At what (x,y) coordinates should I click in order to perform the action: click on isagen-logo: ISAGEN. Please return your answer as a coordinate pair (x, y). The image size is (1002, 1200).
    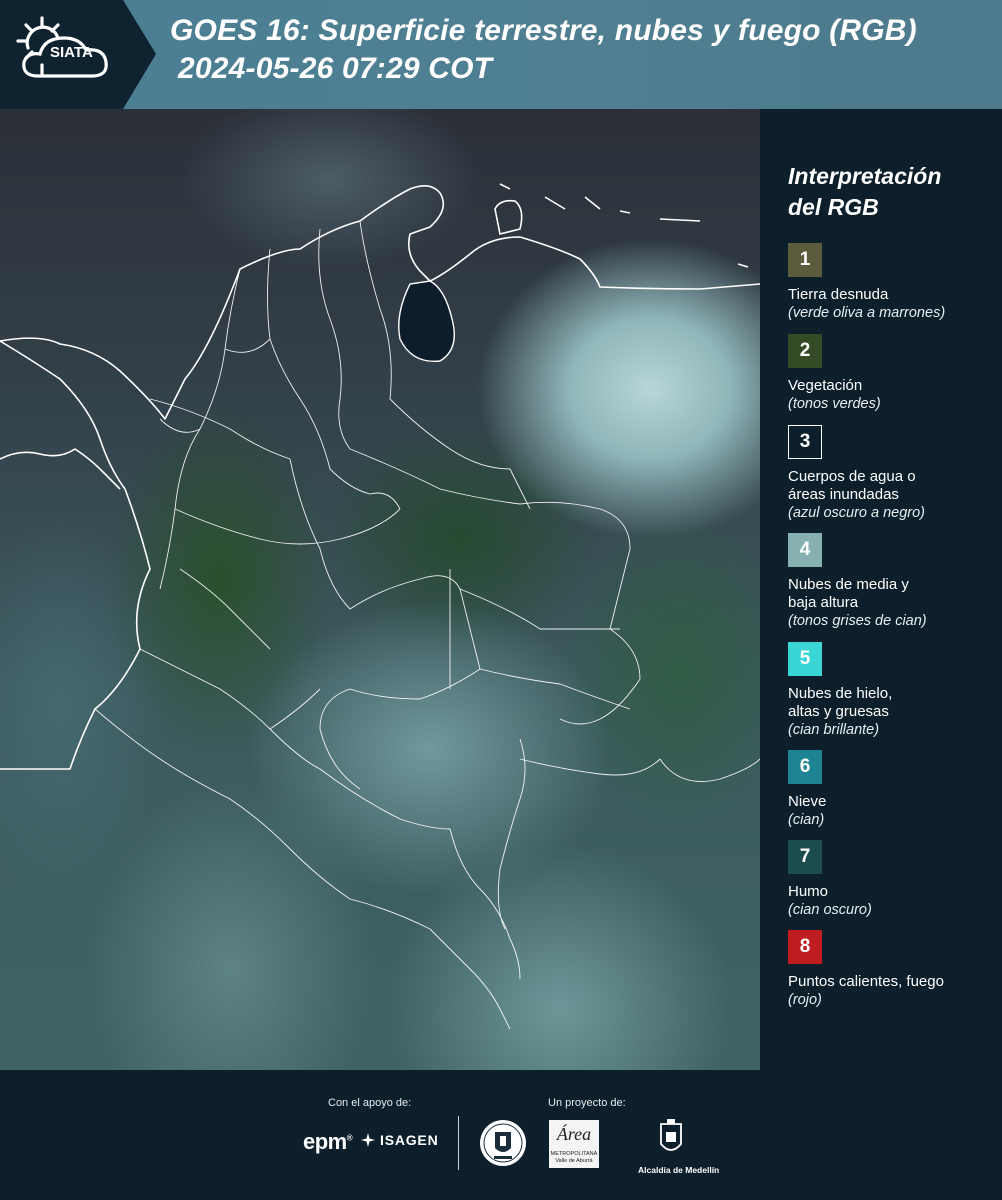
    Looking at the image, I should click on (399, 1140).